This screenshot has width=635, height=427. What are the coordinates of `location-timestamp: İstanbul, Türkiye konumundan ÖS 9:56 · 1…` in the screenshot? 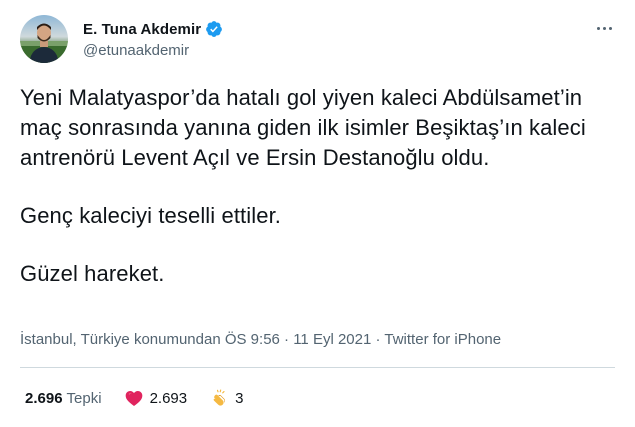 It's located at (202, 339).